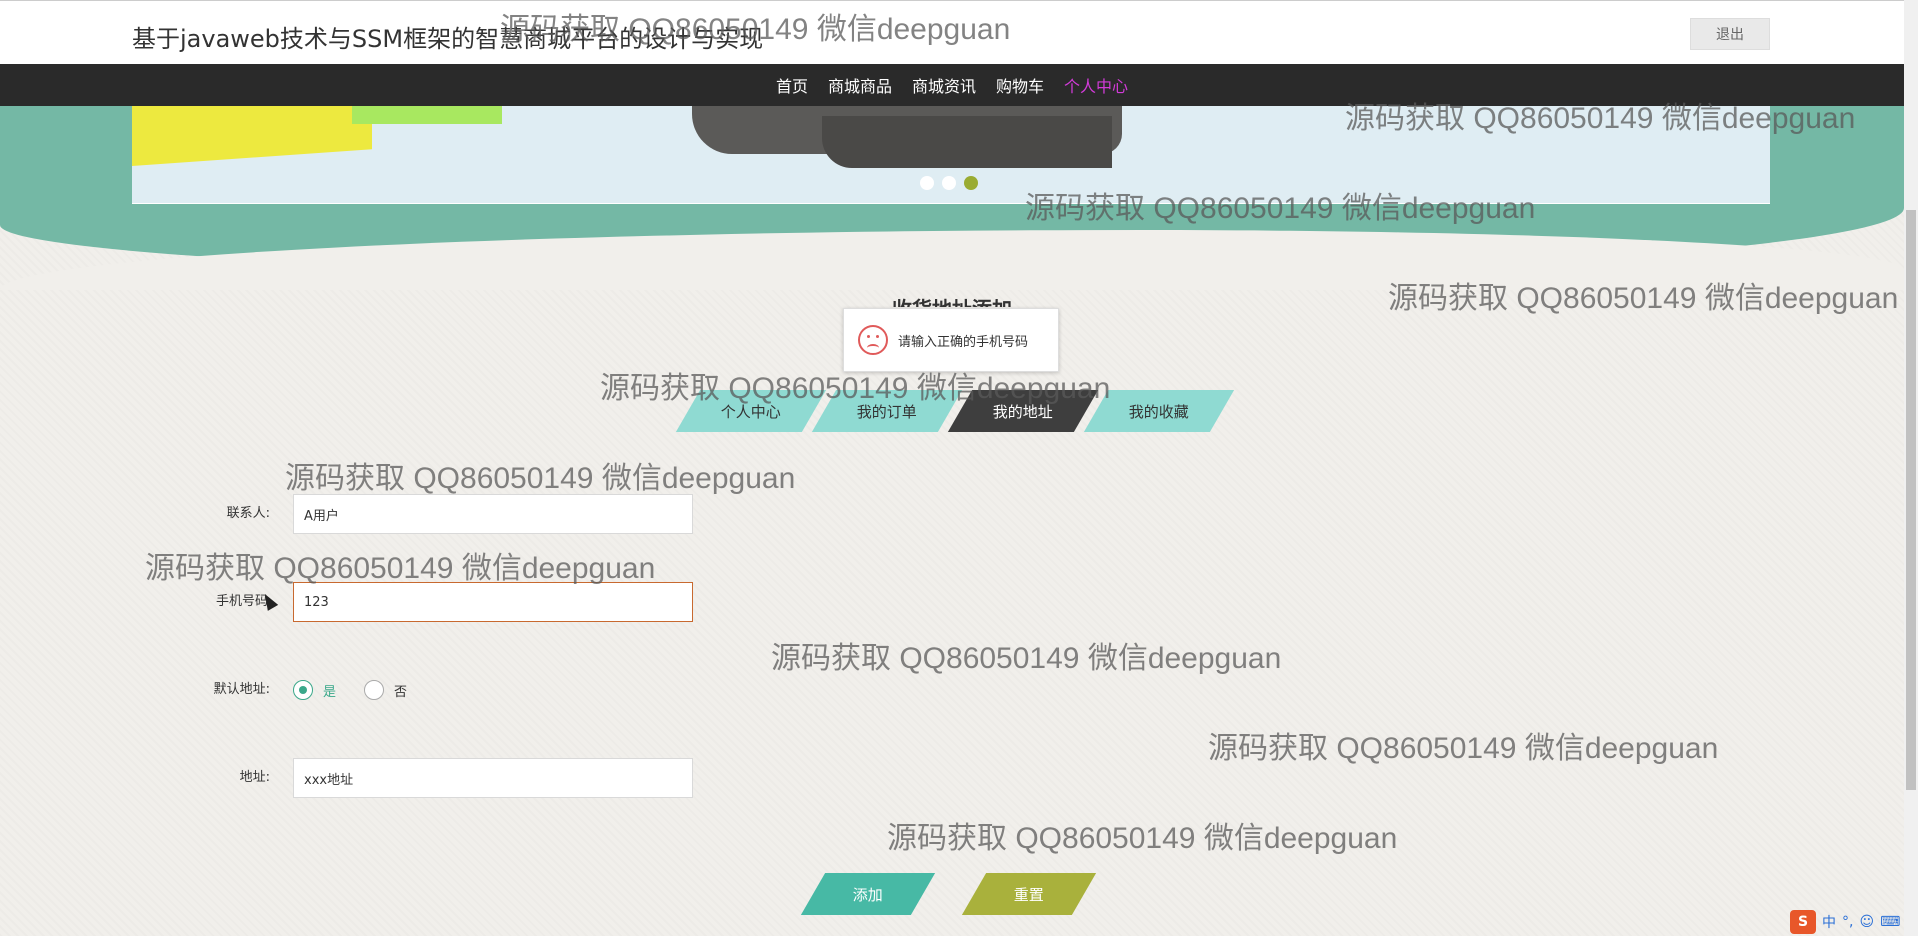  I want to click on sogou-logo-icon: S, so click(1803, 922).